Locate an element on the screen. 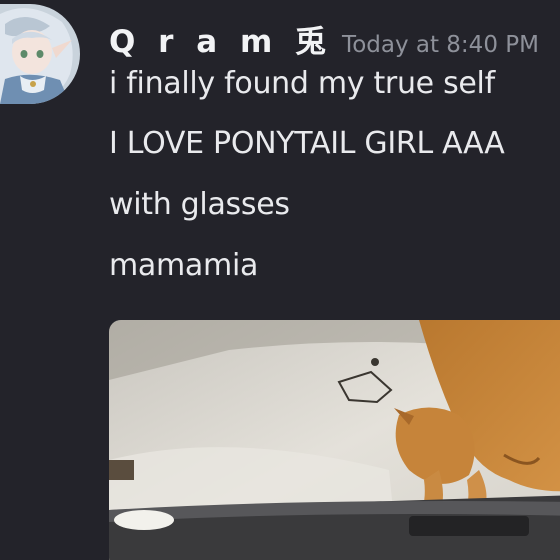 This screenshot has width=560, height=560. message-line: i finally found my true self is located at coordinates (302, 83).